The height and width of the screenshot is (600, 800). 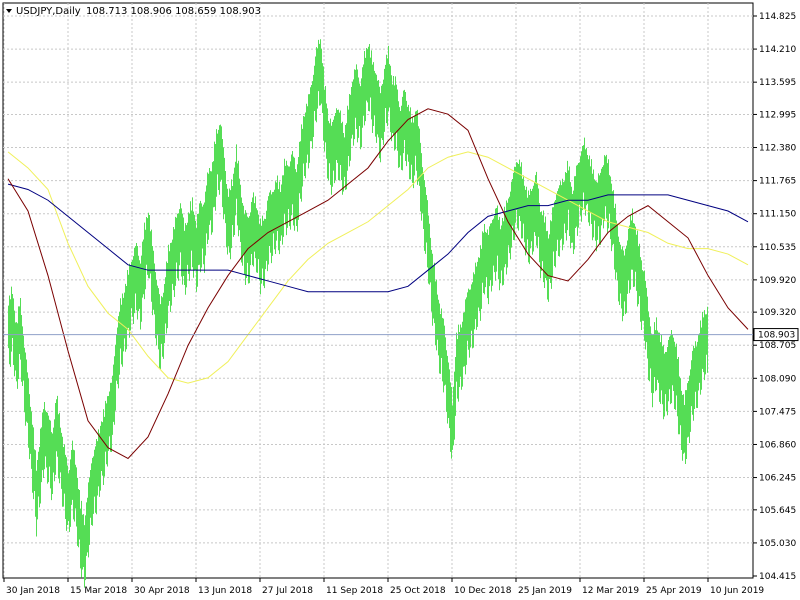 What do you see at coordinates (777, 17) in the screenshot?
I see `price-tick-label: 114.825` at bounding box center [777, 17].